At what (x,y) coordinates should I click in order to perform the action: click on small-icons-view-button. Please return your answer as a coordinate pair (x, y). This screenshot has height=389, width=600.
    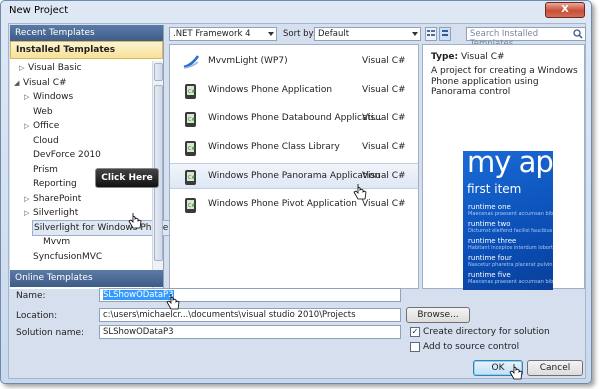
    Looking at the image, I should click on (431, 34).